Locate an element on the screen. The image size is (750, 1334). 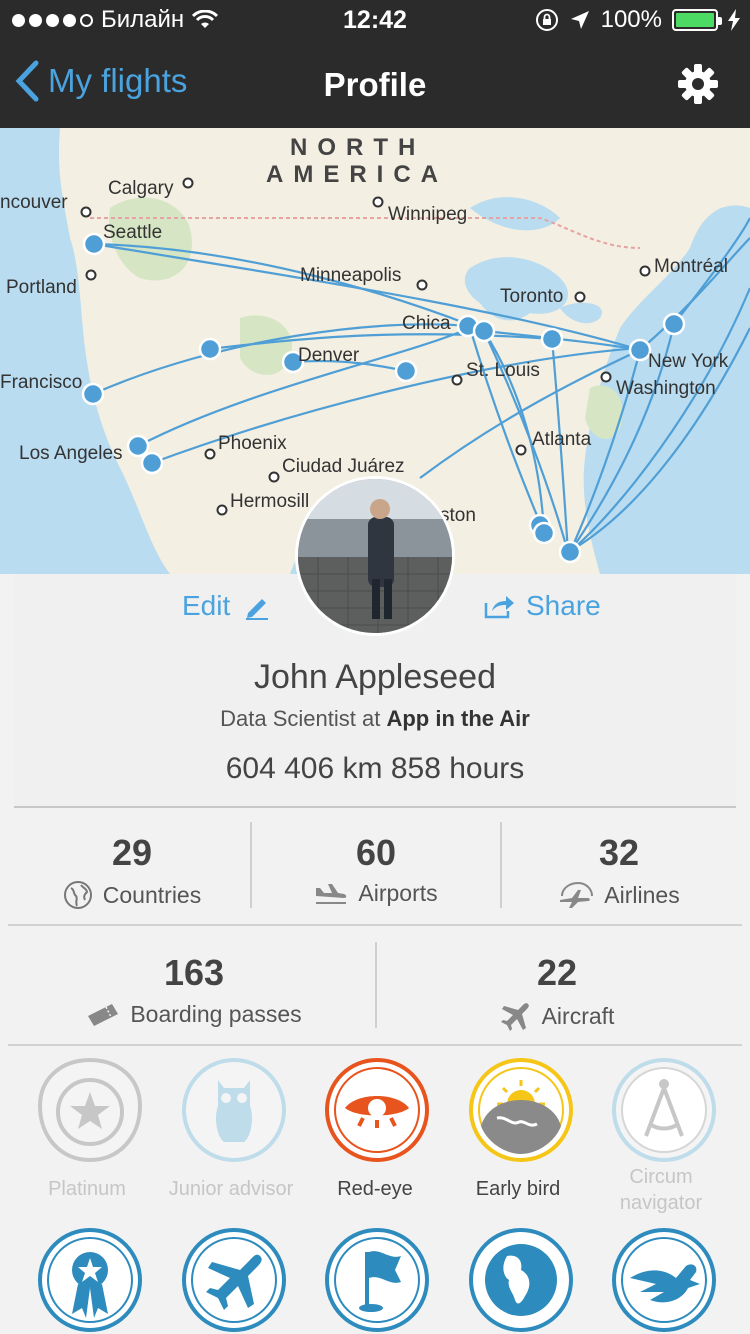
circum-navigator-label-line1: Circum is located at coordinates (661, 1177).